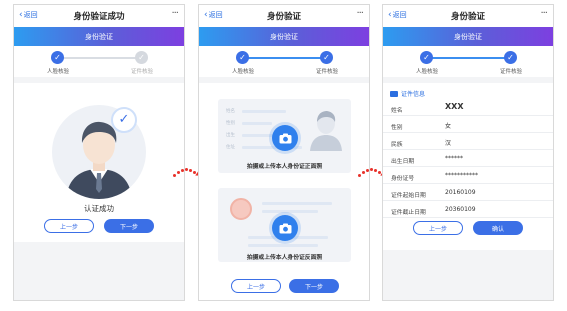 This screenshot has width=567, height=311. What do you see at coordinates (468, 125) in the screenshot?
I see `info-row-gender: 性别 女` at bounding box center [468, 125].